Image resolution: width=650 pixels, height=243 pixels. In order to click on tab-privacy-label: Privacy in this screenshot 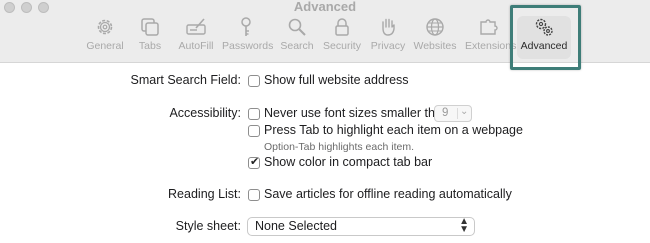, I will do `click(388, 46)`.